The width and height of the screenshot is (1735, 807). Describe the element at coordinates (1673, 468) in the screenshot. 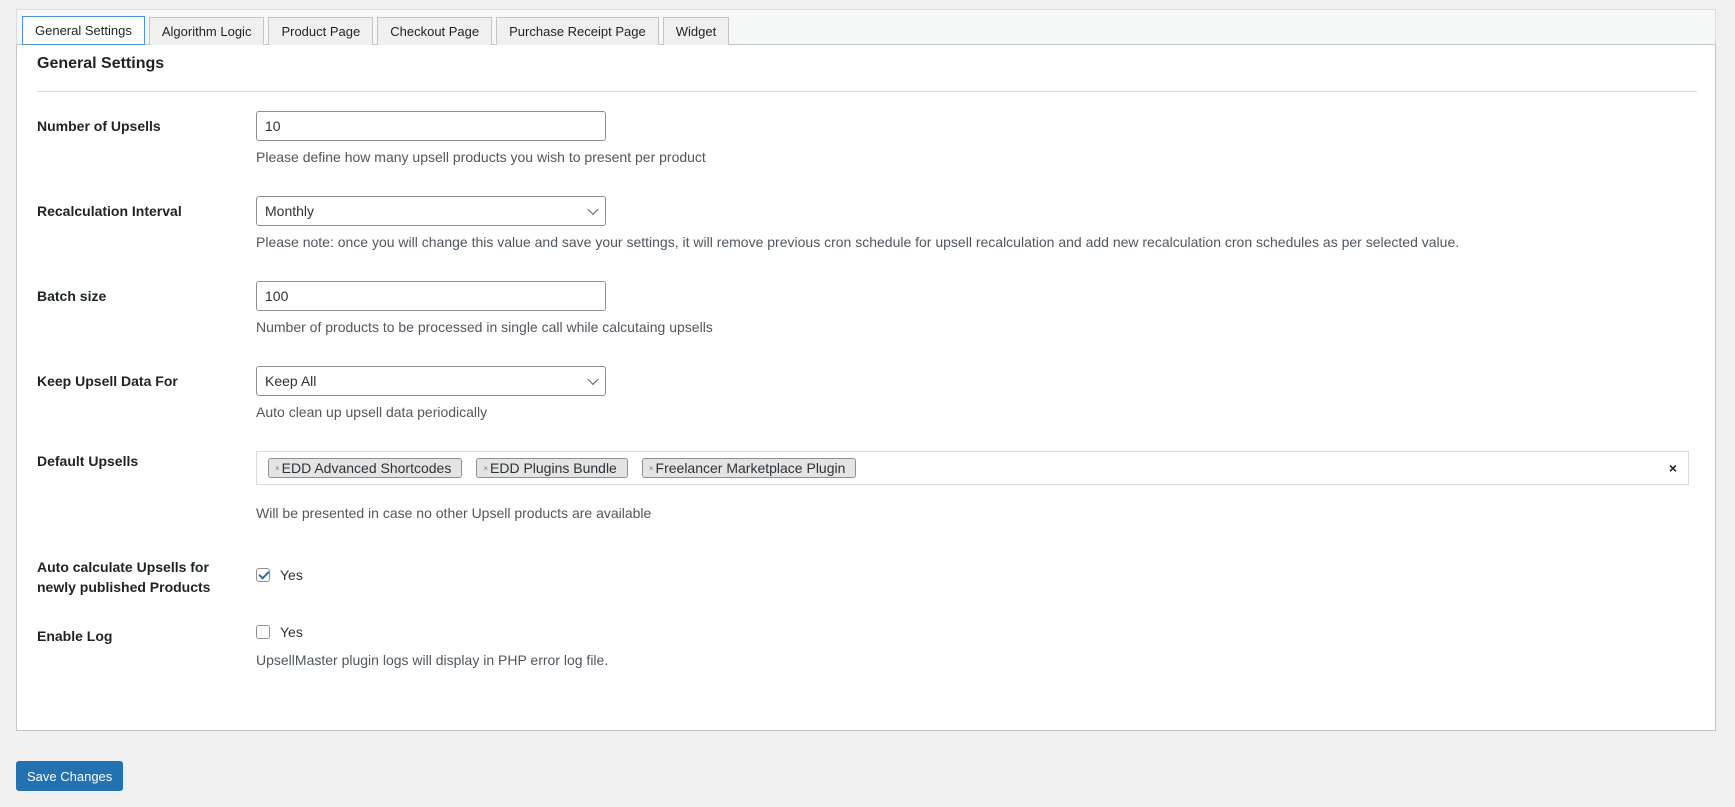

I see `clear-all-icon: ×` at that location.